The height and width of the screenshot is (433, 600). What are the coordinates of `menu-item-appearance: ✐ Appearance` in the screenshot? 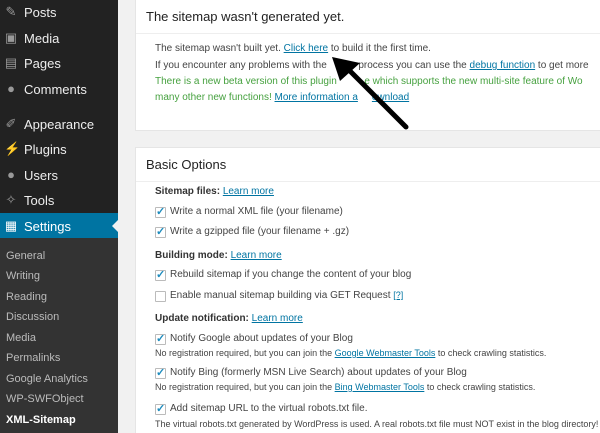 It's located at (59, 124).